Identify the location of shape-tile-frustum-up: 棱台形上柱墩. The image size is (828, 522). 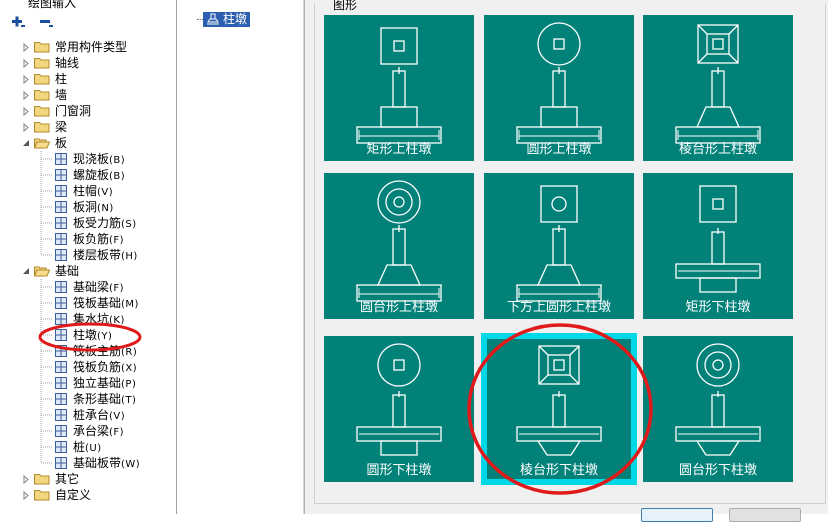
(718, 88).